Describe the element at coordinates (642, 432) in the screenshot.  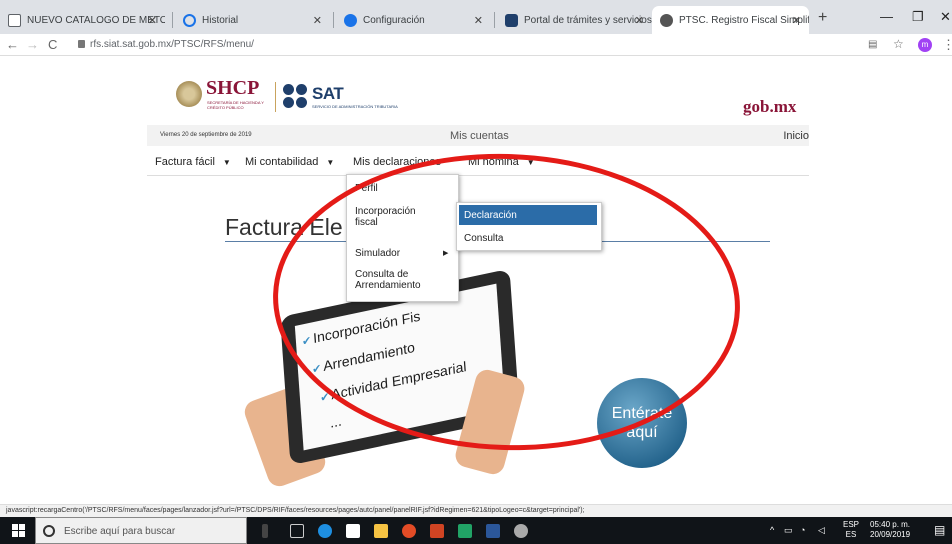
I see `enterate-label: aquí` at that location.